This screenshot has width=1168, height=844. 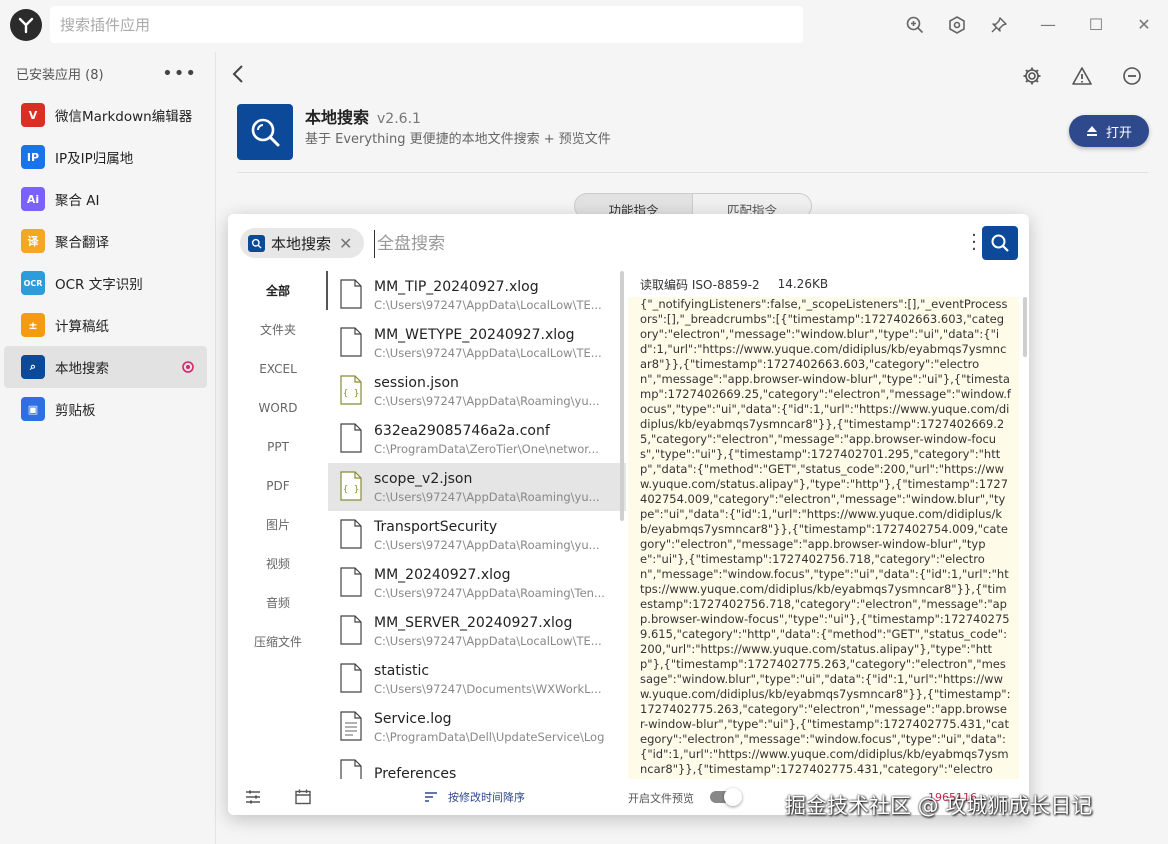 What do you see at coordinates (1144, 24) in the screenshot?
I see `close-button: ✕` at bounding box center [1144, 24].